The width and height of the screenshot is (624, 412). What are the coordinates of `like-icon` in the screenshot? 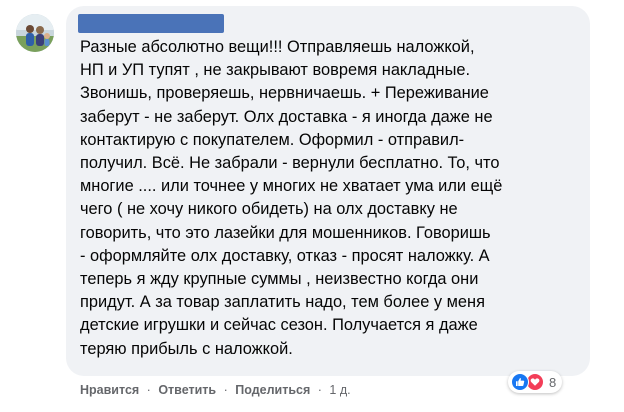 It's located at (520, 382).